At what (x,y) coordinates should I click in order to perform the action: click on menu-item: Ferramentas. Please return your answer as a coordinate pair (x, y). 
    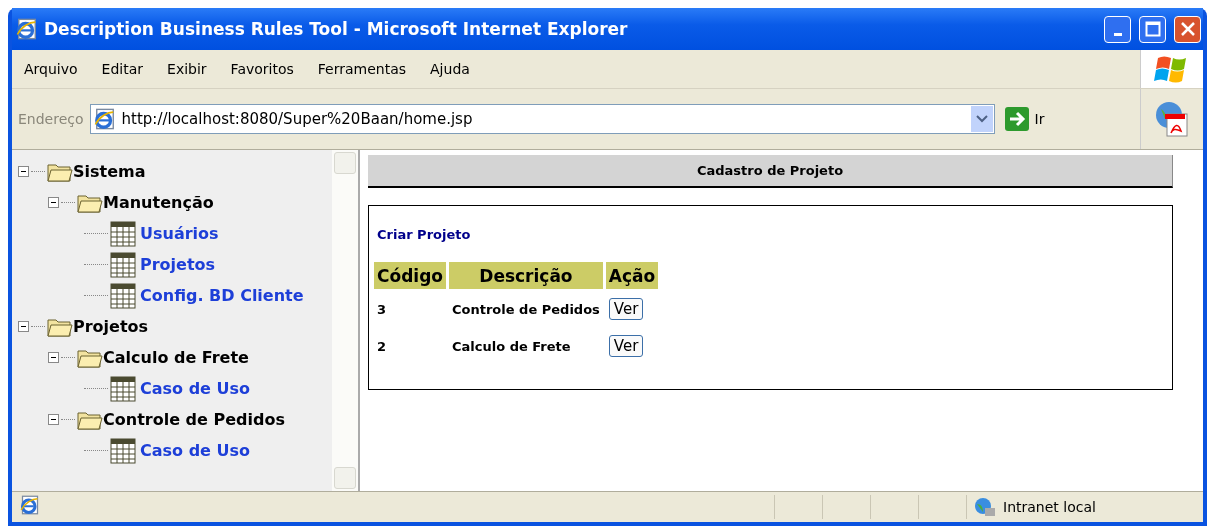
    Looking at the image, I should click on (362, 69).